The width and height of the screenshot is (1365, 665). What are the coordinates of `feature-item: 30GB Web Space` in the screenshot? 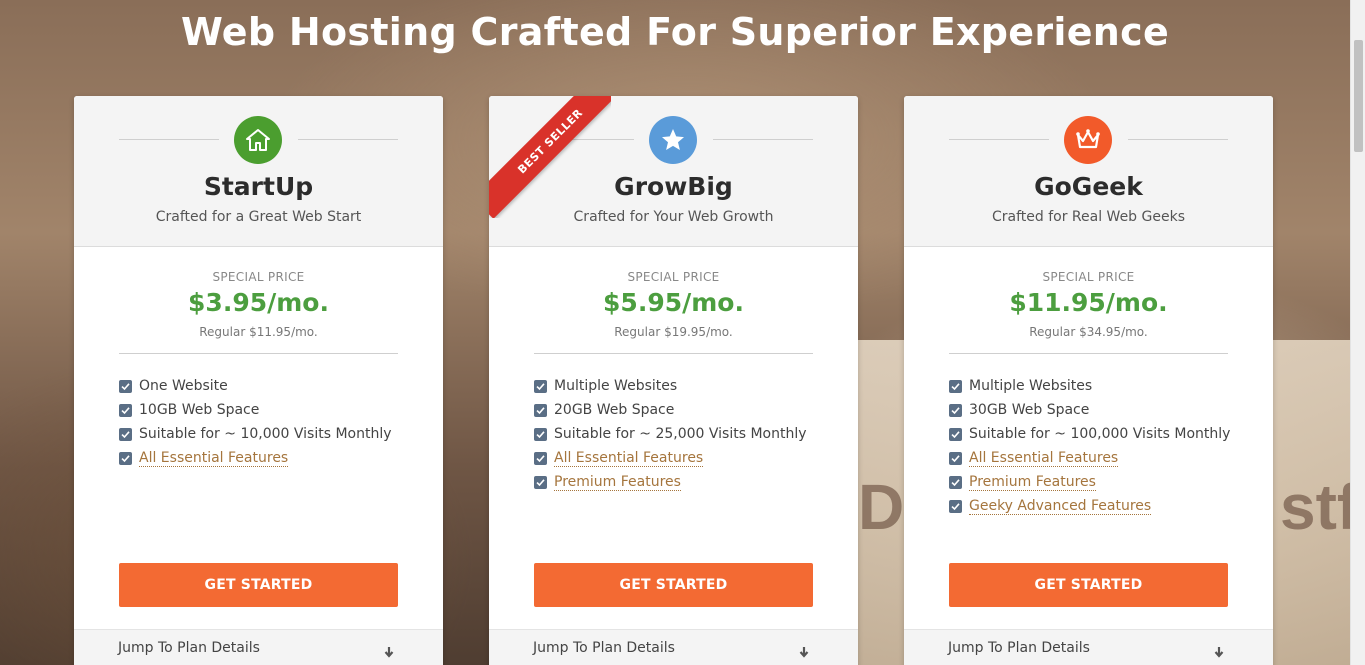 It's located at (1094, 410).